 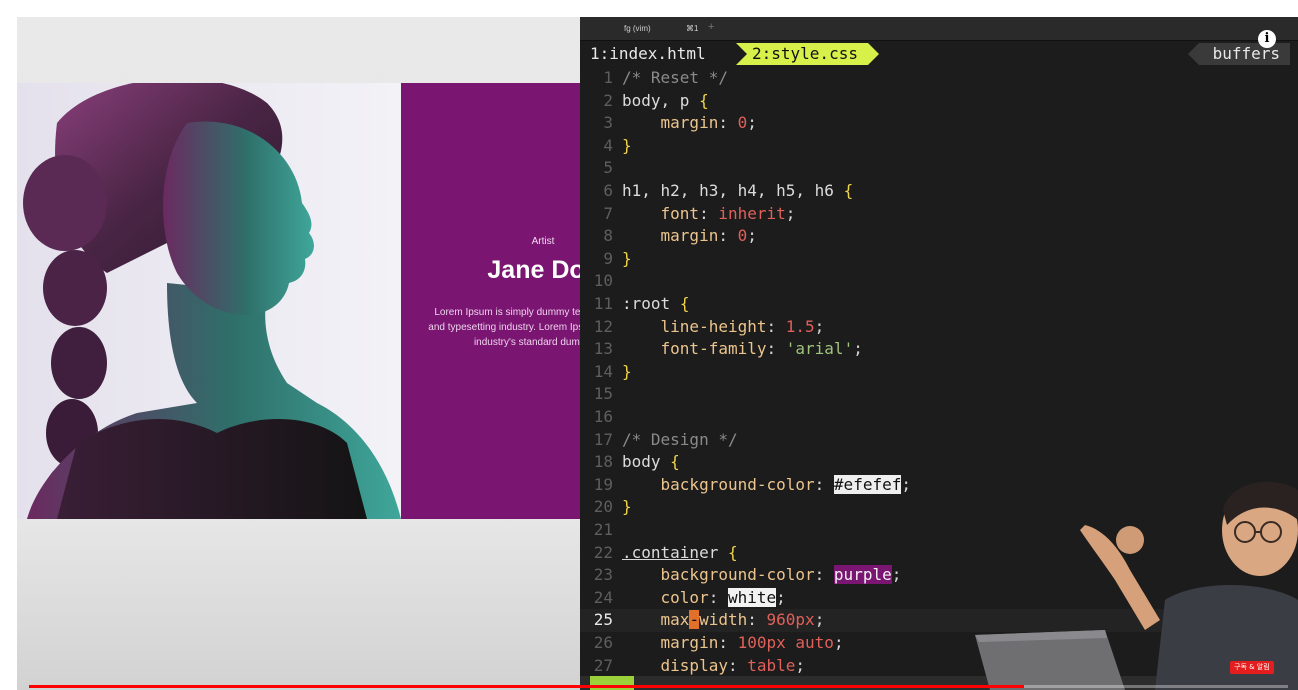 I want to click on vim-tab-style-css-label: 2:style.css, so click(x=805, y=53).